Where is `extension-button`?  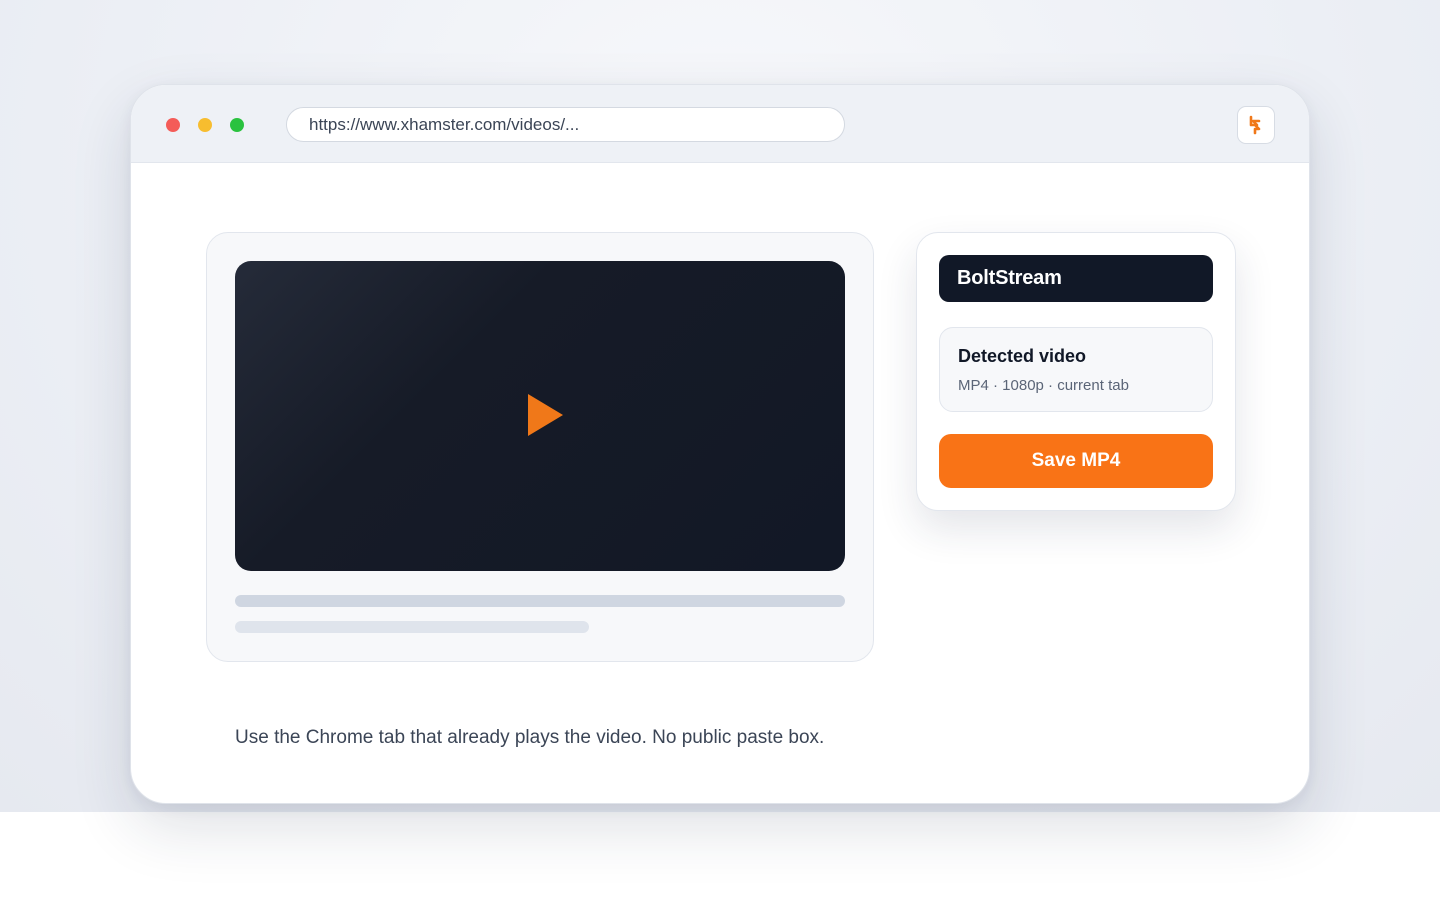
extension-button is located at coordinates (1256, 125).